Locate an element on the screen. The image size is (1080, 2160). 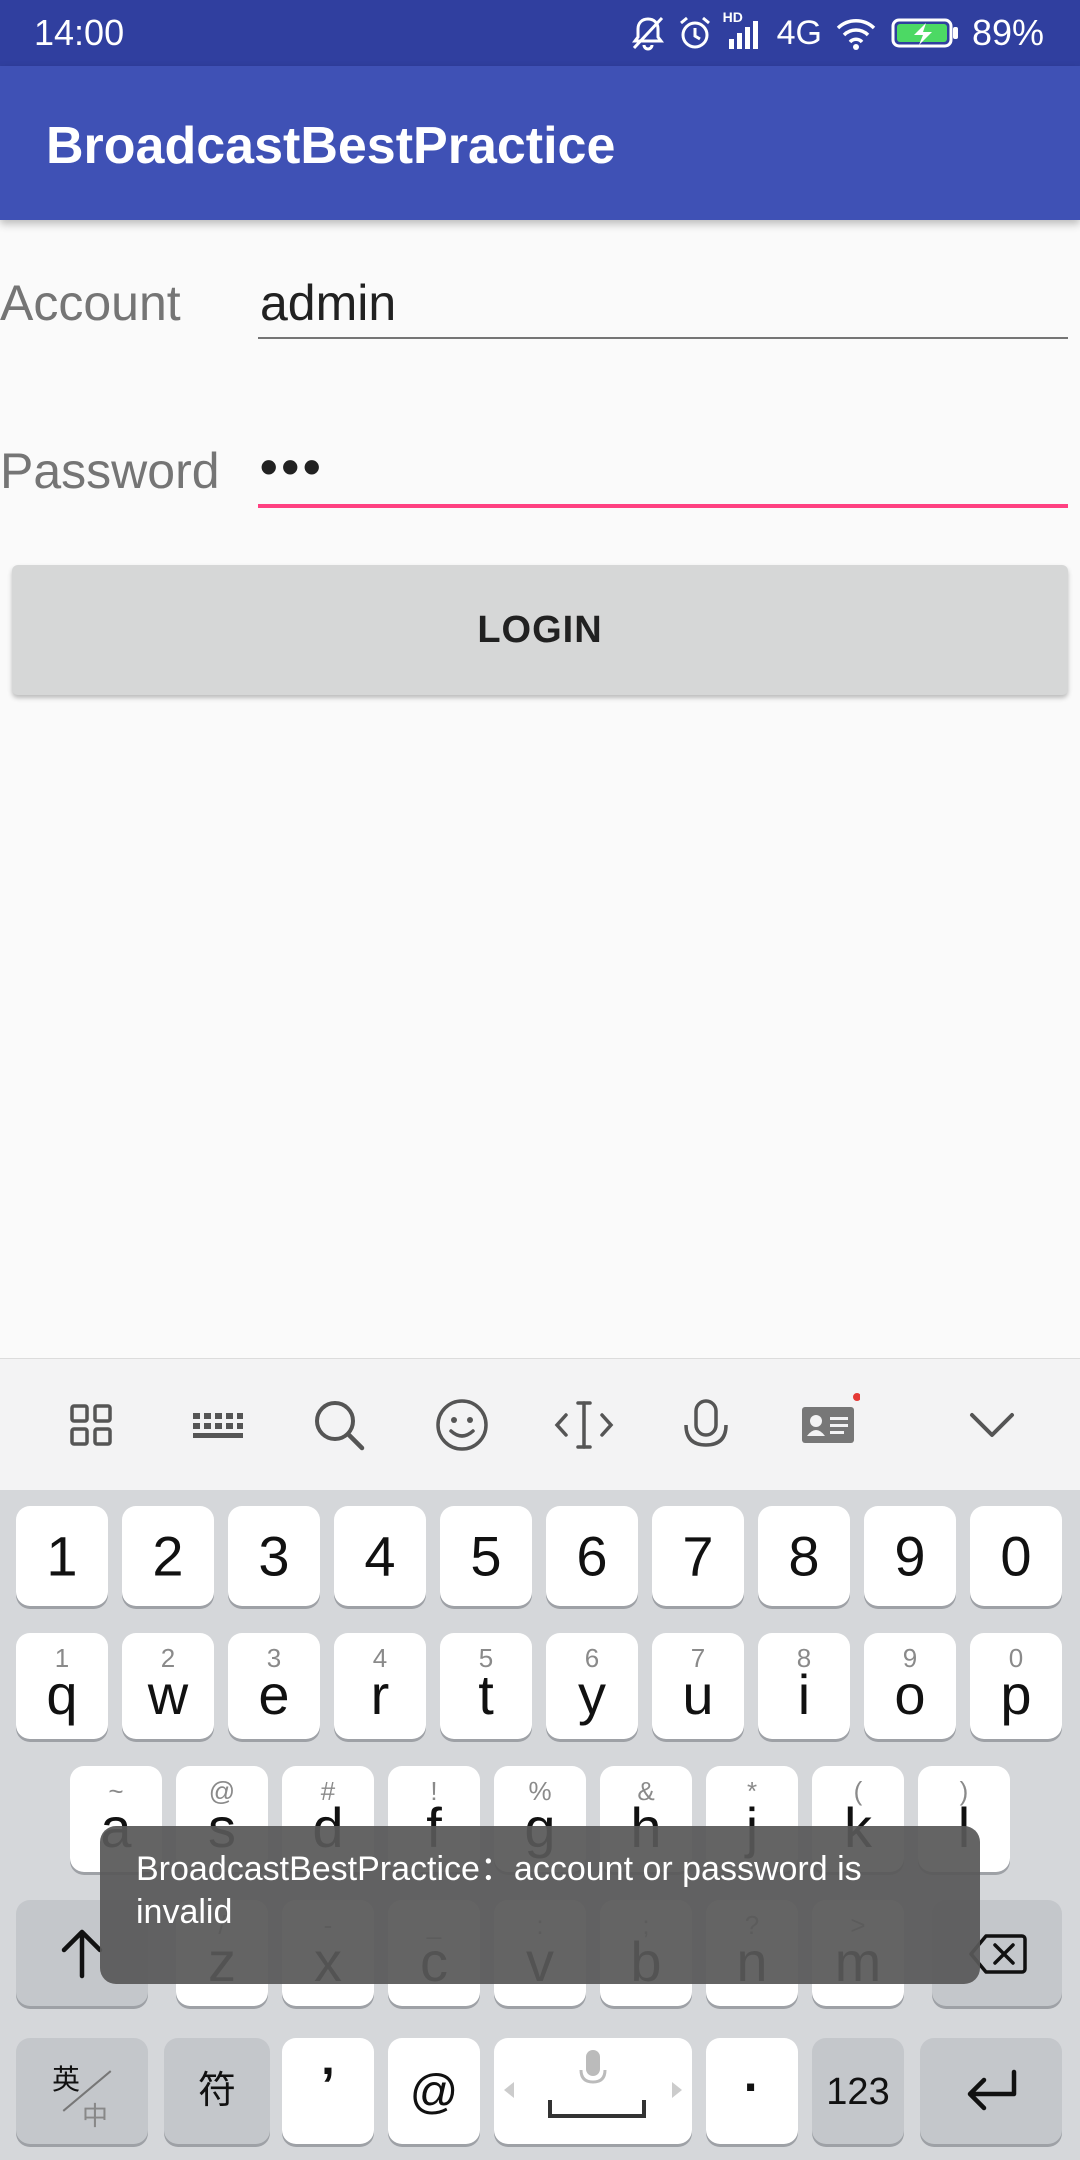
key-e: 3e is located at coordinates (274, 1686).